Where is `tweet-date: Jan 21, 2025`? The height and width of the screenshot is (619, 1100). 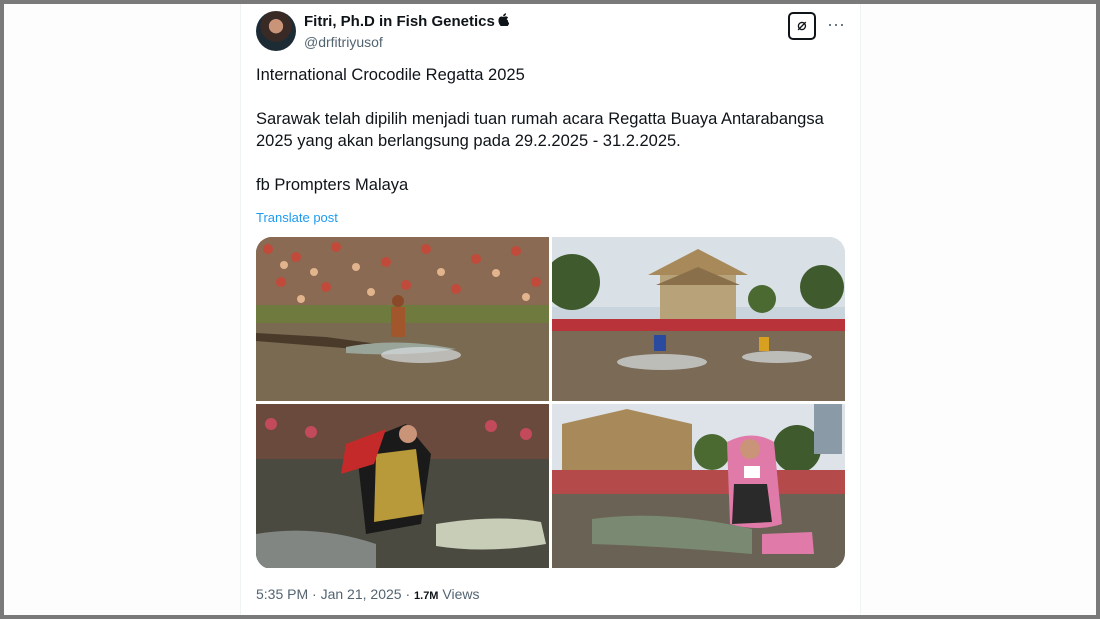 tweet-date: Jan 21, 2025 is located at coordinates (361, 594).